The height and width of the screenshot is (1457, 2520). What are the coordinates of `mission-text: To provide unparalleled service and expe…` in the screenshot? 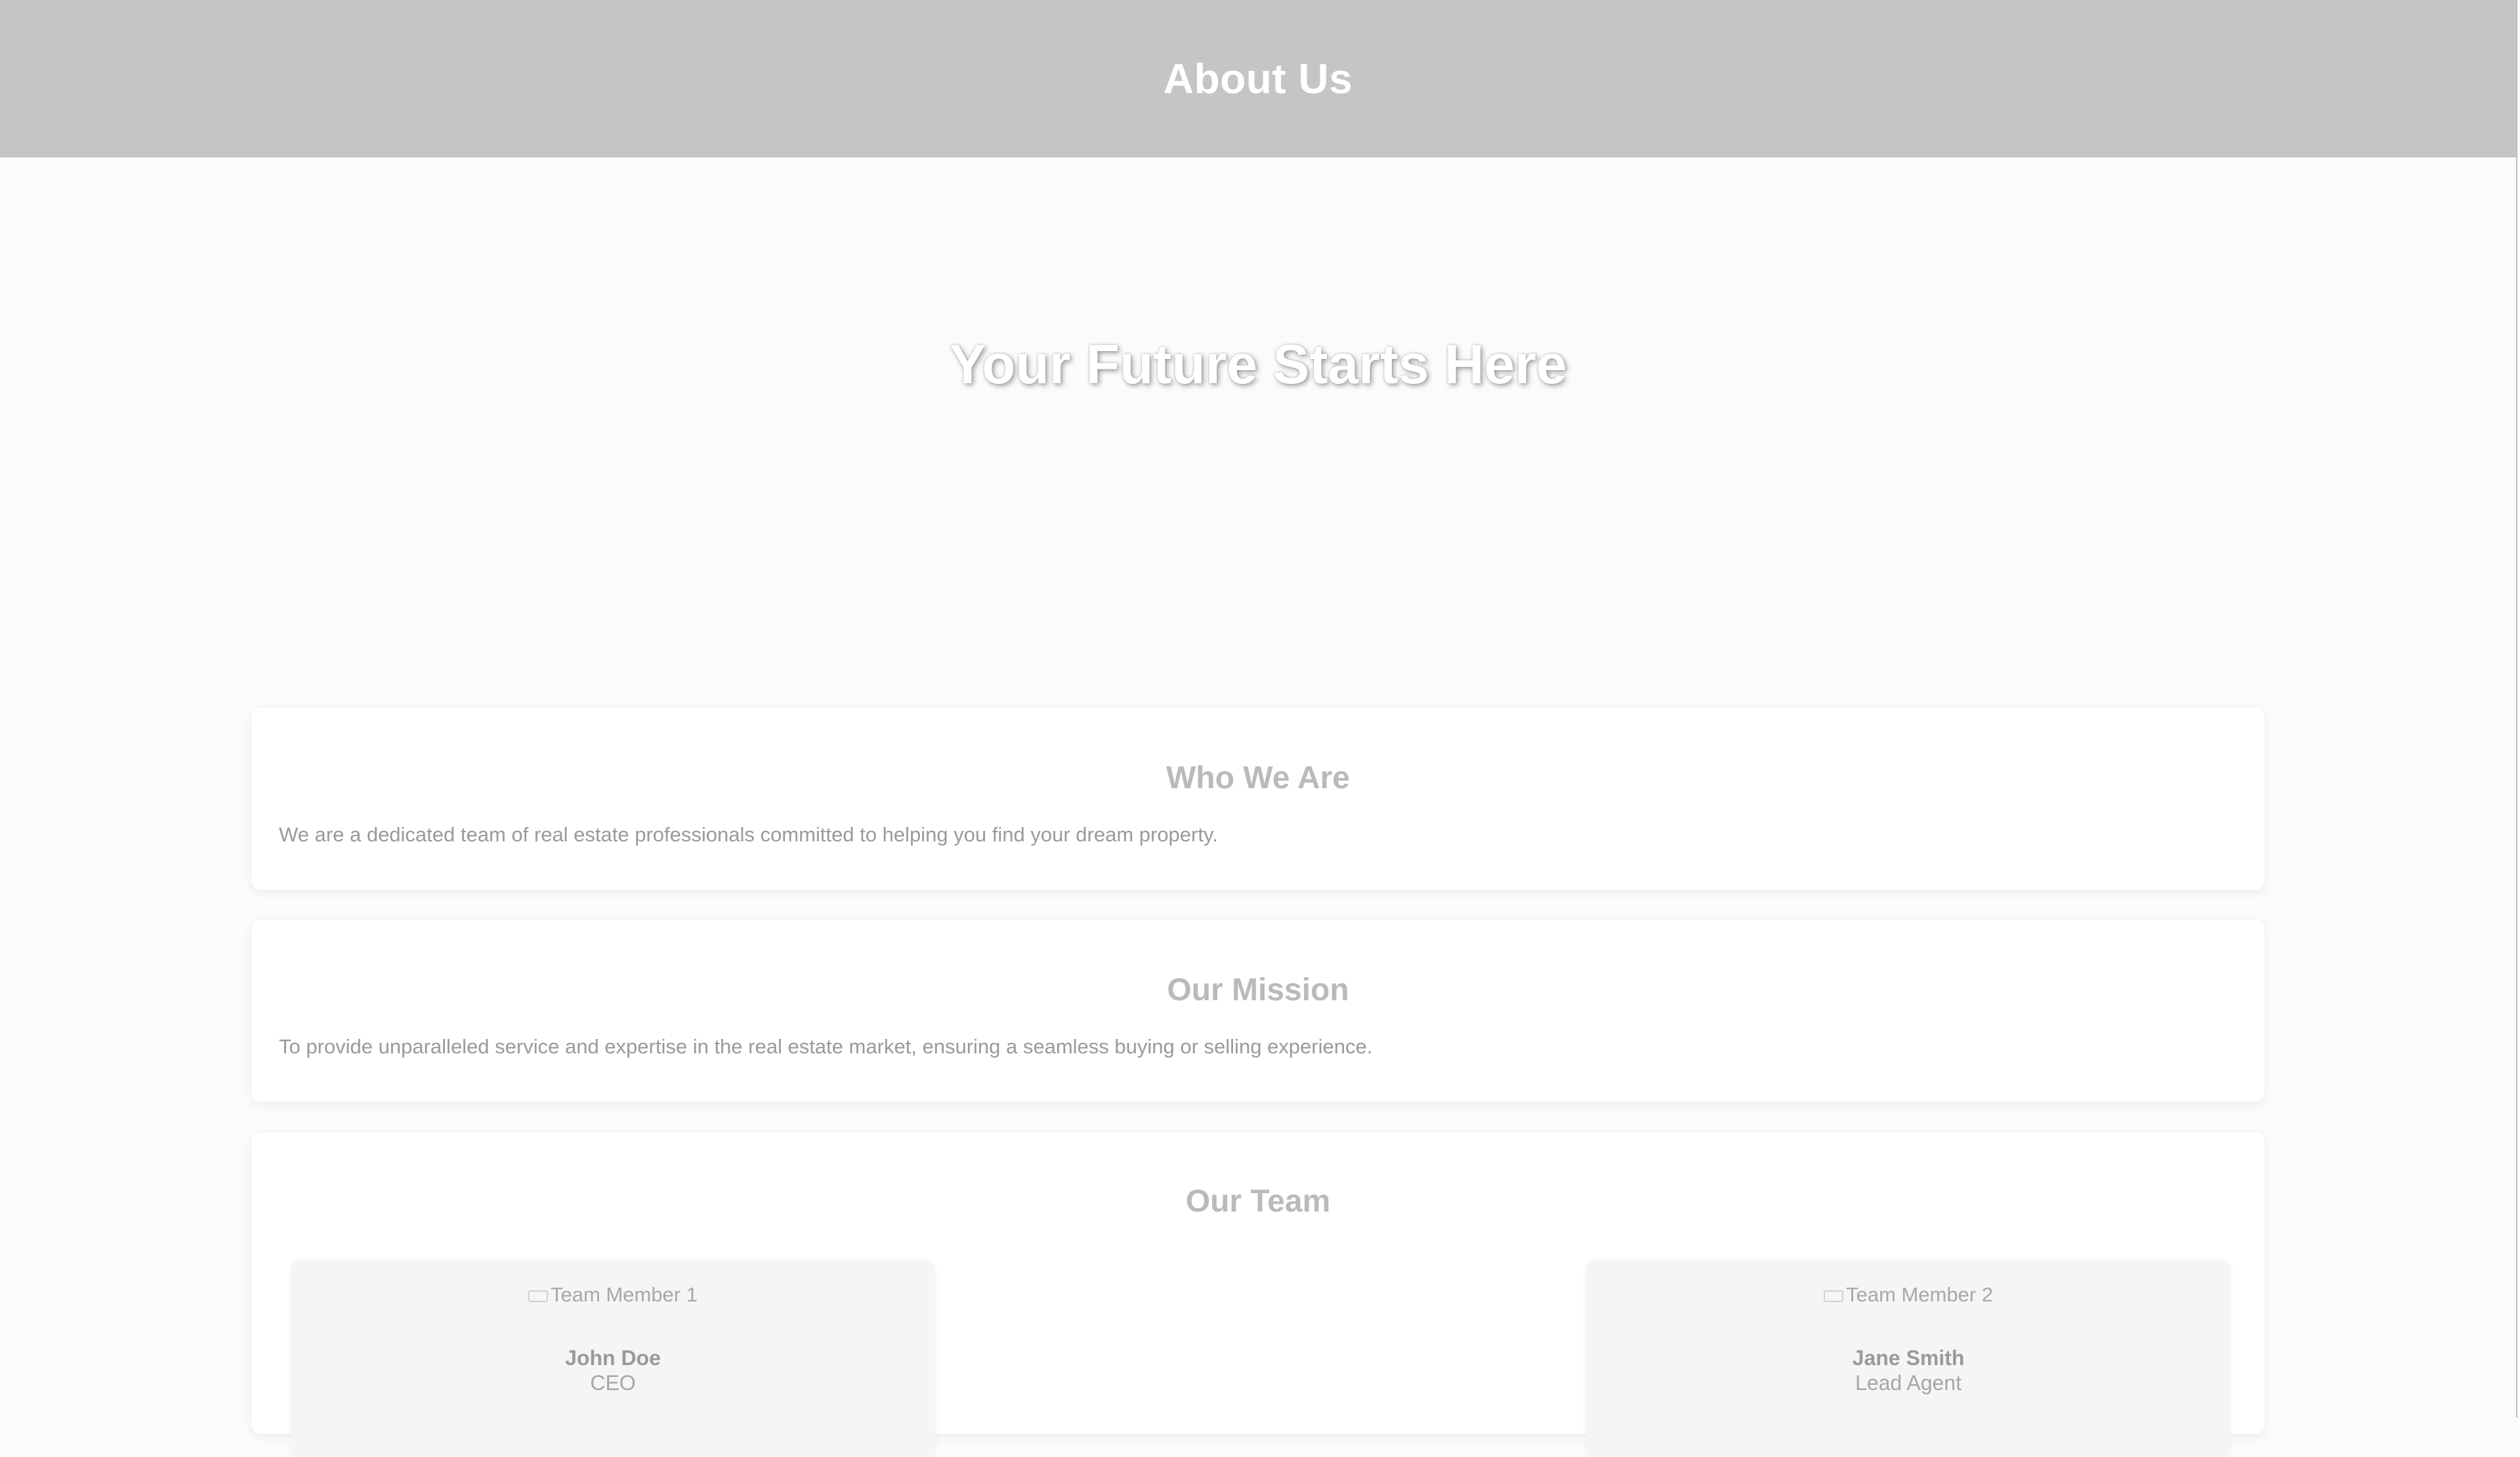 It's located at (826, 1046).